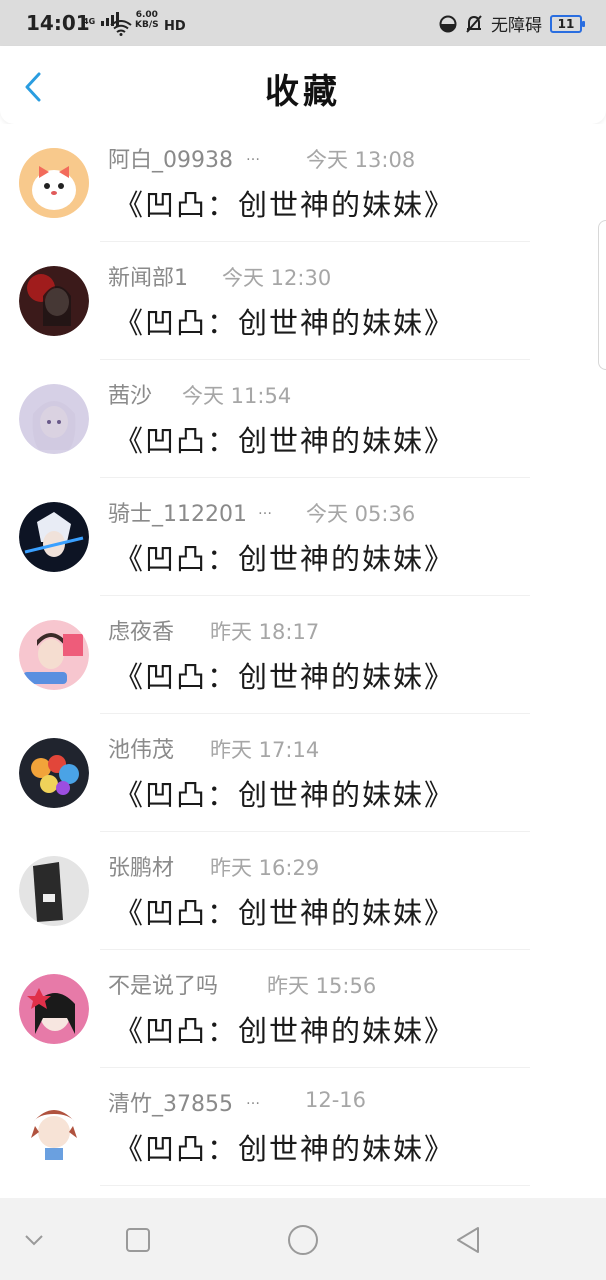 This screenshot has height=1280, width=606. What do you see at coordinates (170, 1104) in the screenshot?
I see `user-name: 清竹_37855` at bounding box center [170, 1104].